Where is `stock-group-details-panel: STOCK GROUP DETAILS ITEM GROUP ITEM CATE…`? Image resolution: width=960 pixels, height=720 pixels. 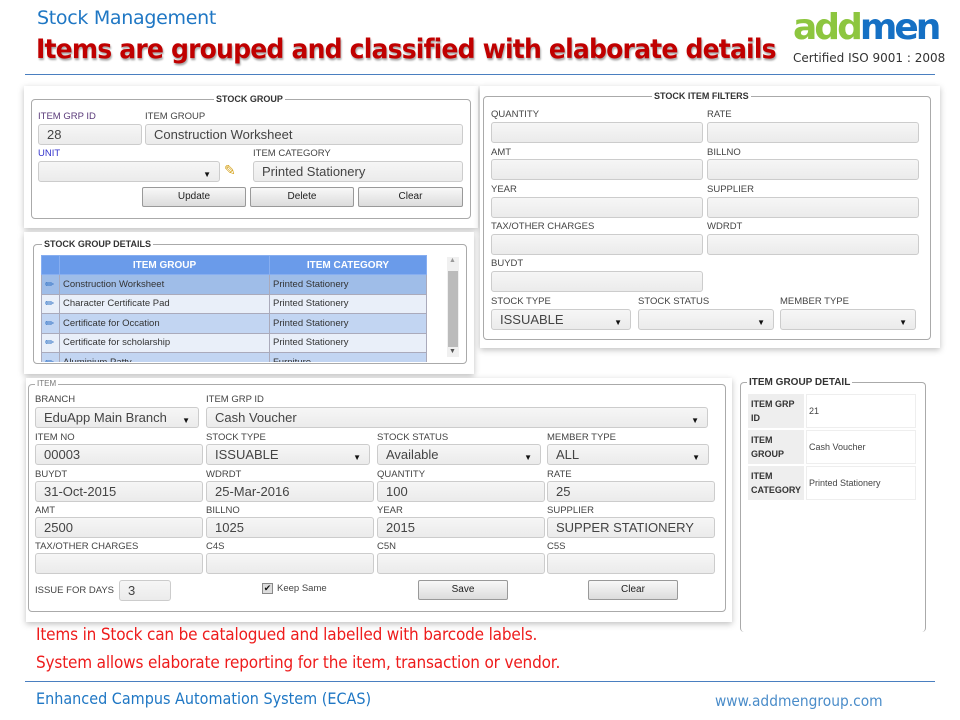 stock-group-details-panel: STOCK GROUP DETAILS ITEM GROUP ITEM CATE… is located at coordinates (250, 301).